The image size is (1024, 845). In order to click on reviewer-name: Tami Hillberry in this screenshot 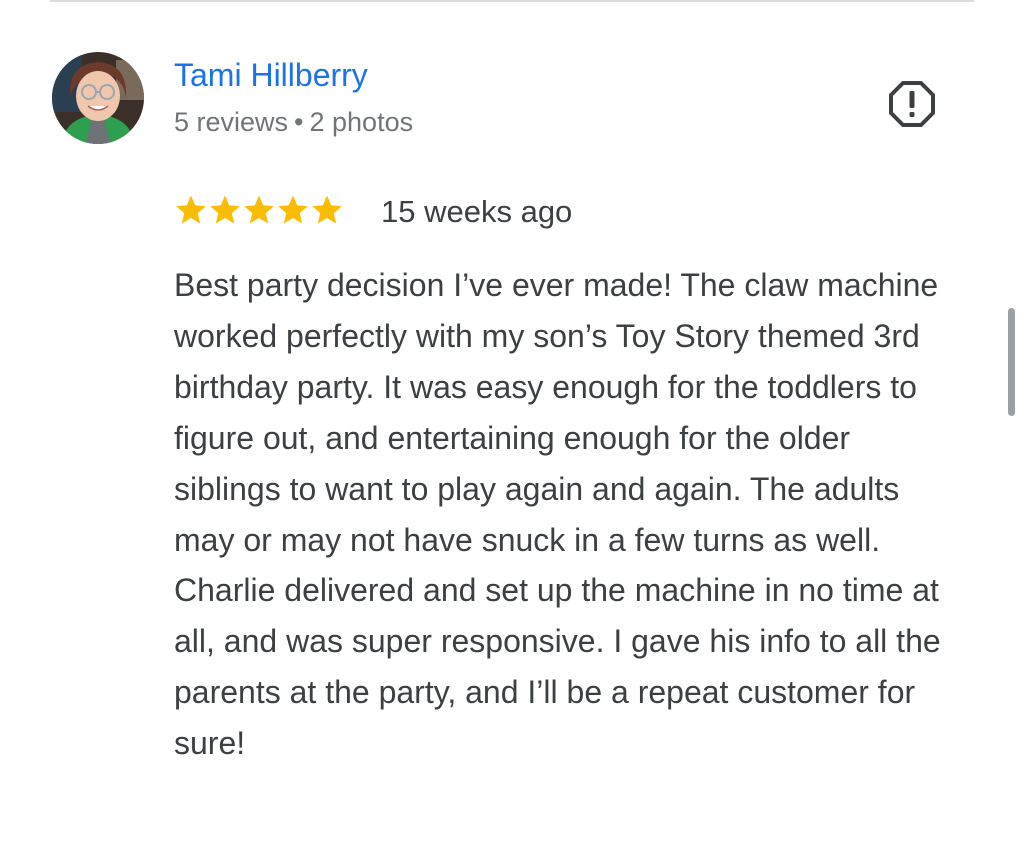, I will do `click(271, 75)`.